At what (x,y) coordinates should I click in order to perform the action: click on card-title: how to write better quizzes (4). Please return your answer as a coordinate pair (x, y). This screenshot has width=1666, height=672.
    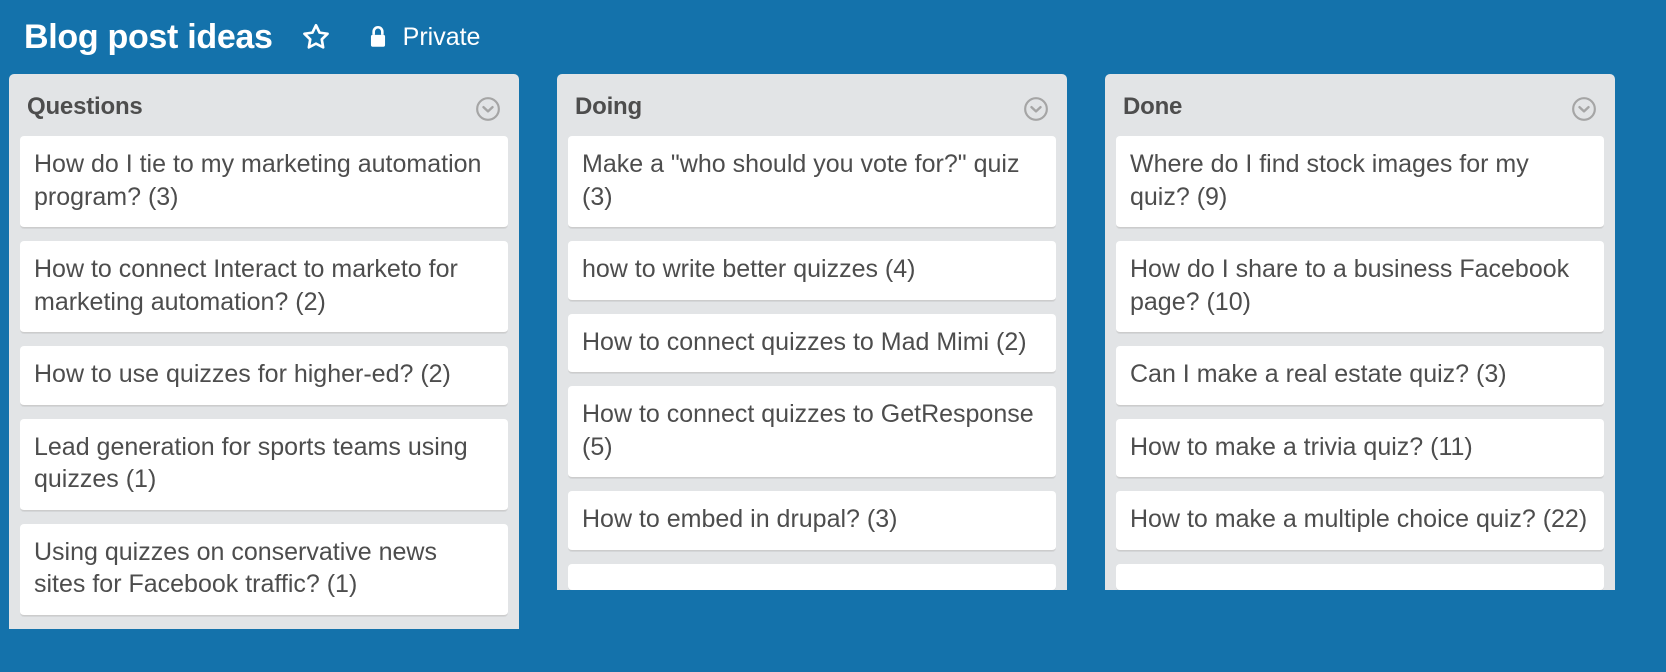
    Looking at the image, I should click on (749, 269).